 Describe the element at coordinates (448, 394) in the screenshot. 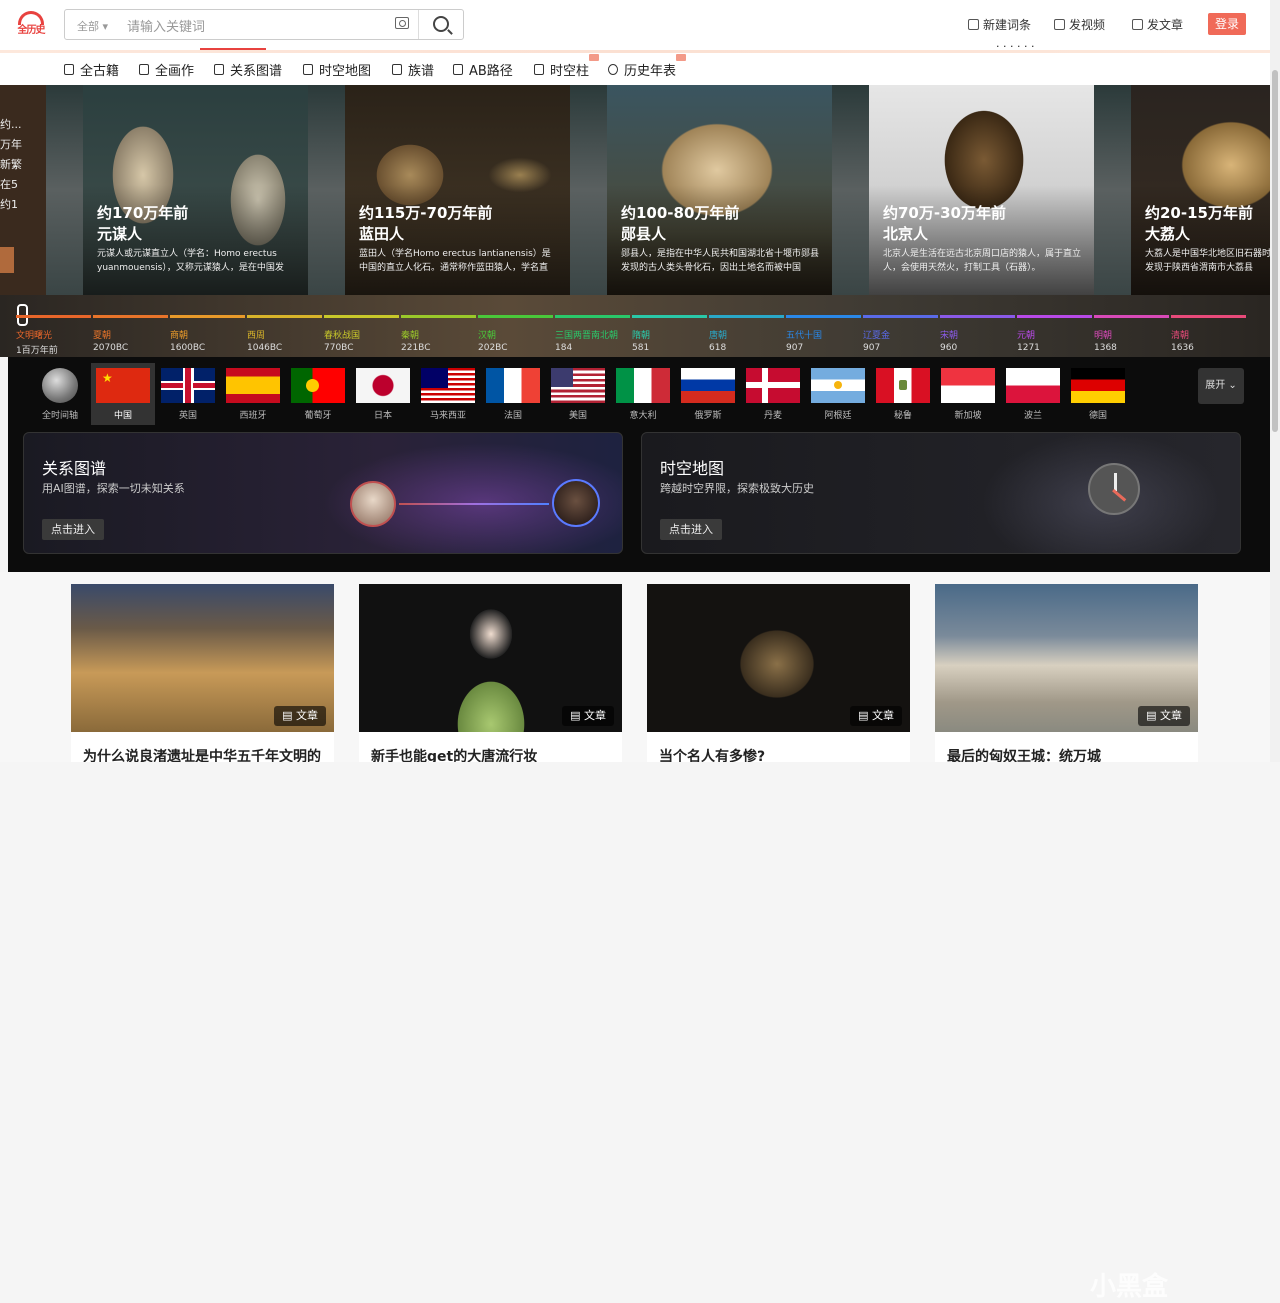

I see `country-malaysia: 马来西亚` at that location.